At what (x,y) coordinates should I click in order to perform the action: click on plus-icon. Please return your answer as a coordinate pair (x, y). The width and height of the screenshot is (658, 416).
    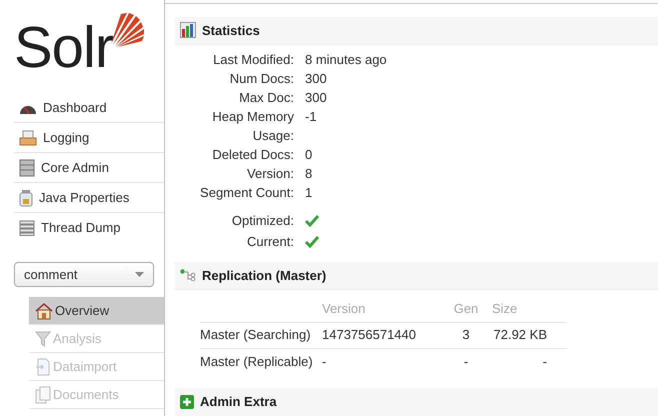
    Looking at the image, I should click on (187, 401).